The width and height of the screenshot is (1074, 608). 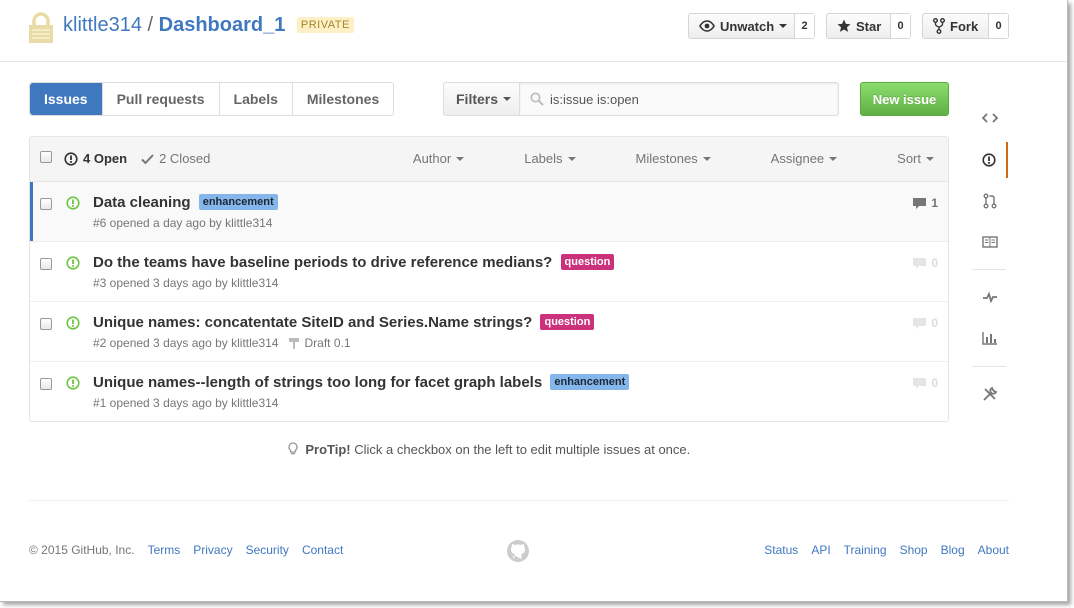 What do you see at coordinates (920, 383) in the screenshot?
I see `comment-icon` at bounding box center [920, 383].